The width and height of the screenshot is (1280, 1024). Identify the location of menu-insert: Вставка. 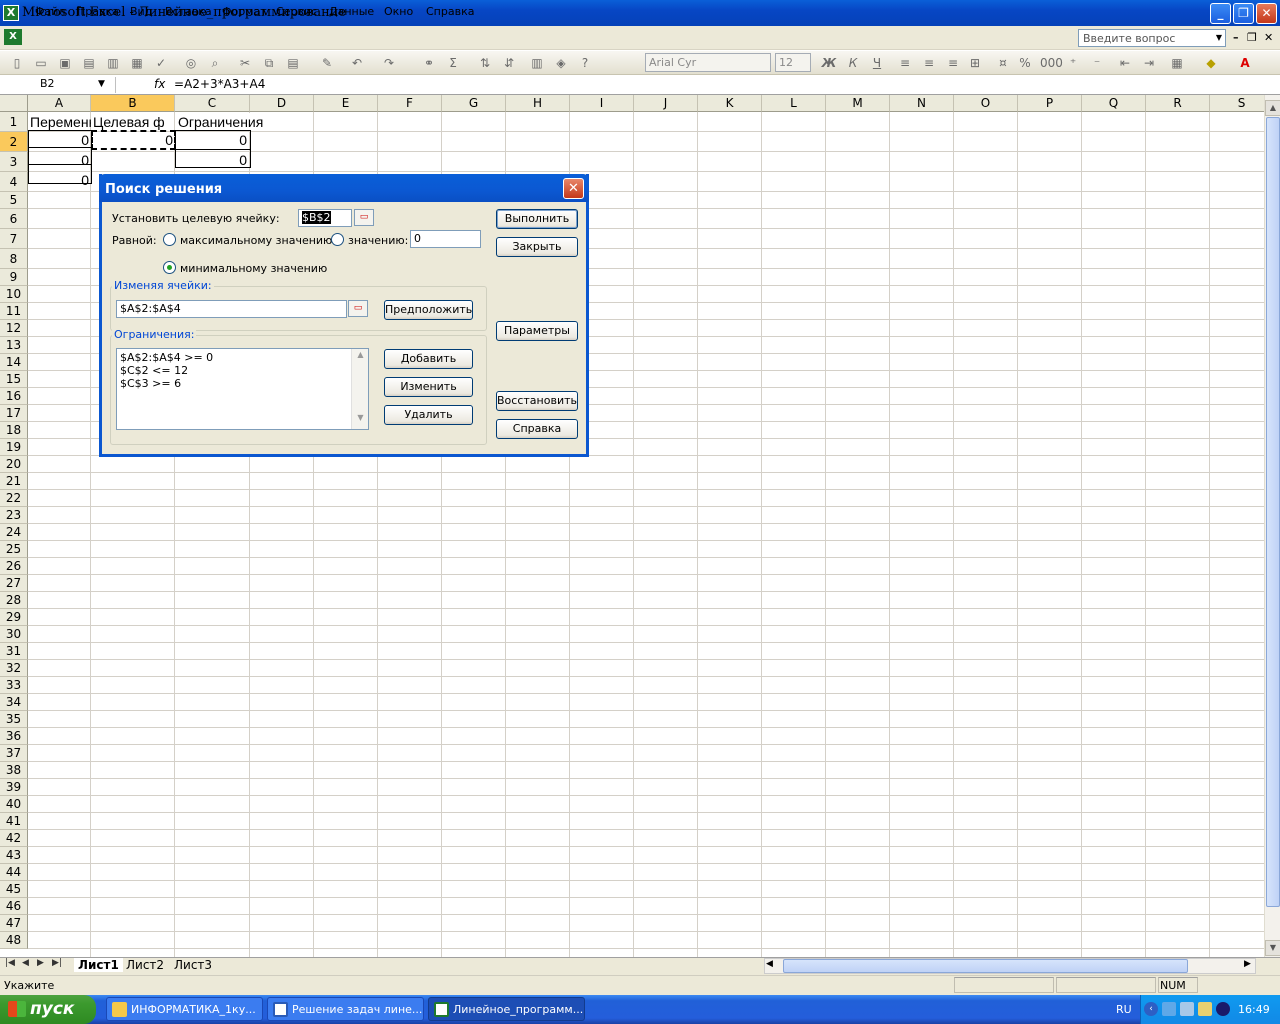
(188, 11).